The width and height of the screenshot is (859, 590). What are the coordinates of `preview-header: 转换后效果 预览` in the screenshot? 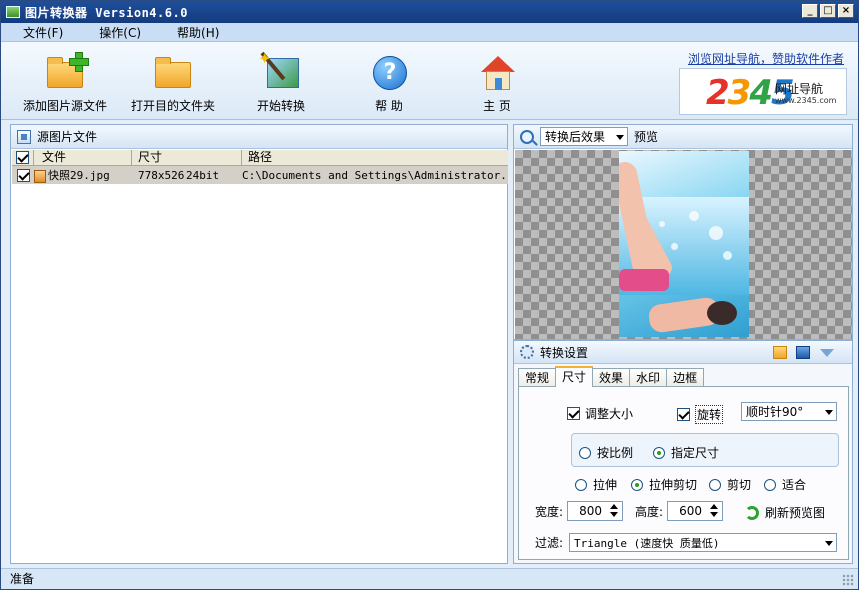 It's located at (683, 137).